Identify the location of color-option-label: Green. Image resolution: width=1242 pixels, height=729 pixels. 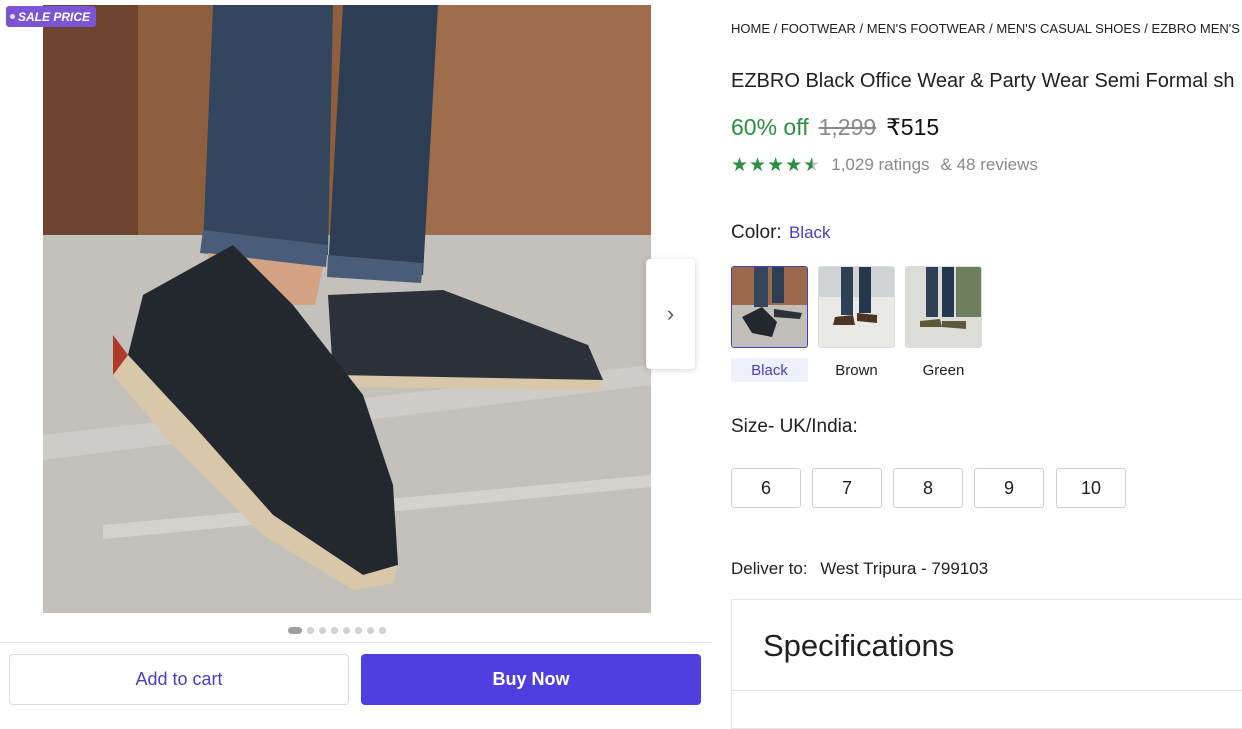
(943, 370).